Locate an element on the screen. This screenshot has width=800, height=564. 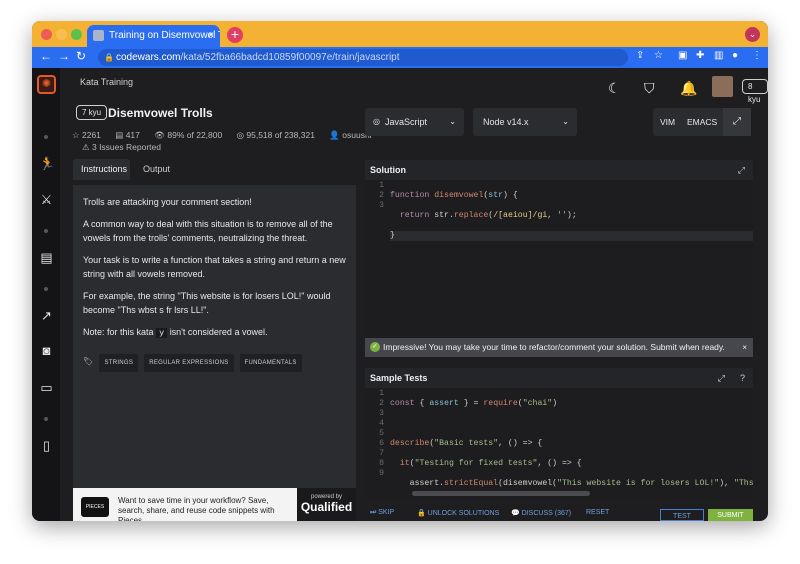
completions-value: 95,518 of 238,321 is located at coordinates (280, 135).